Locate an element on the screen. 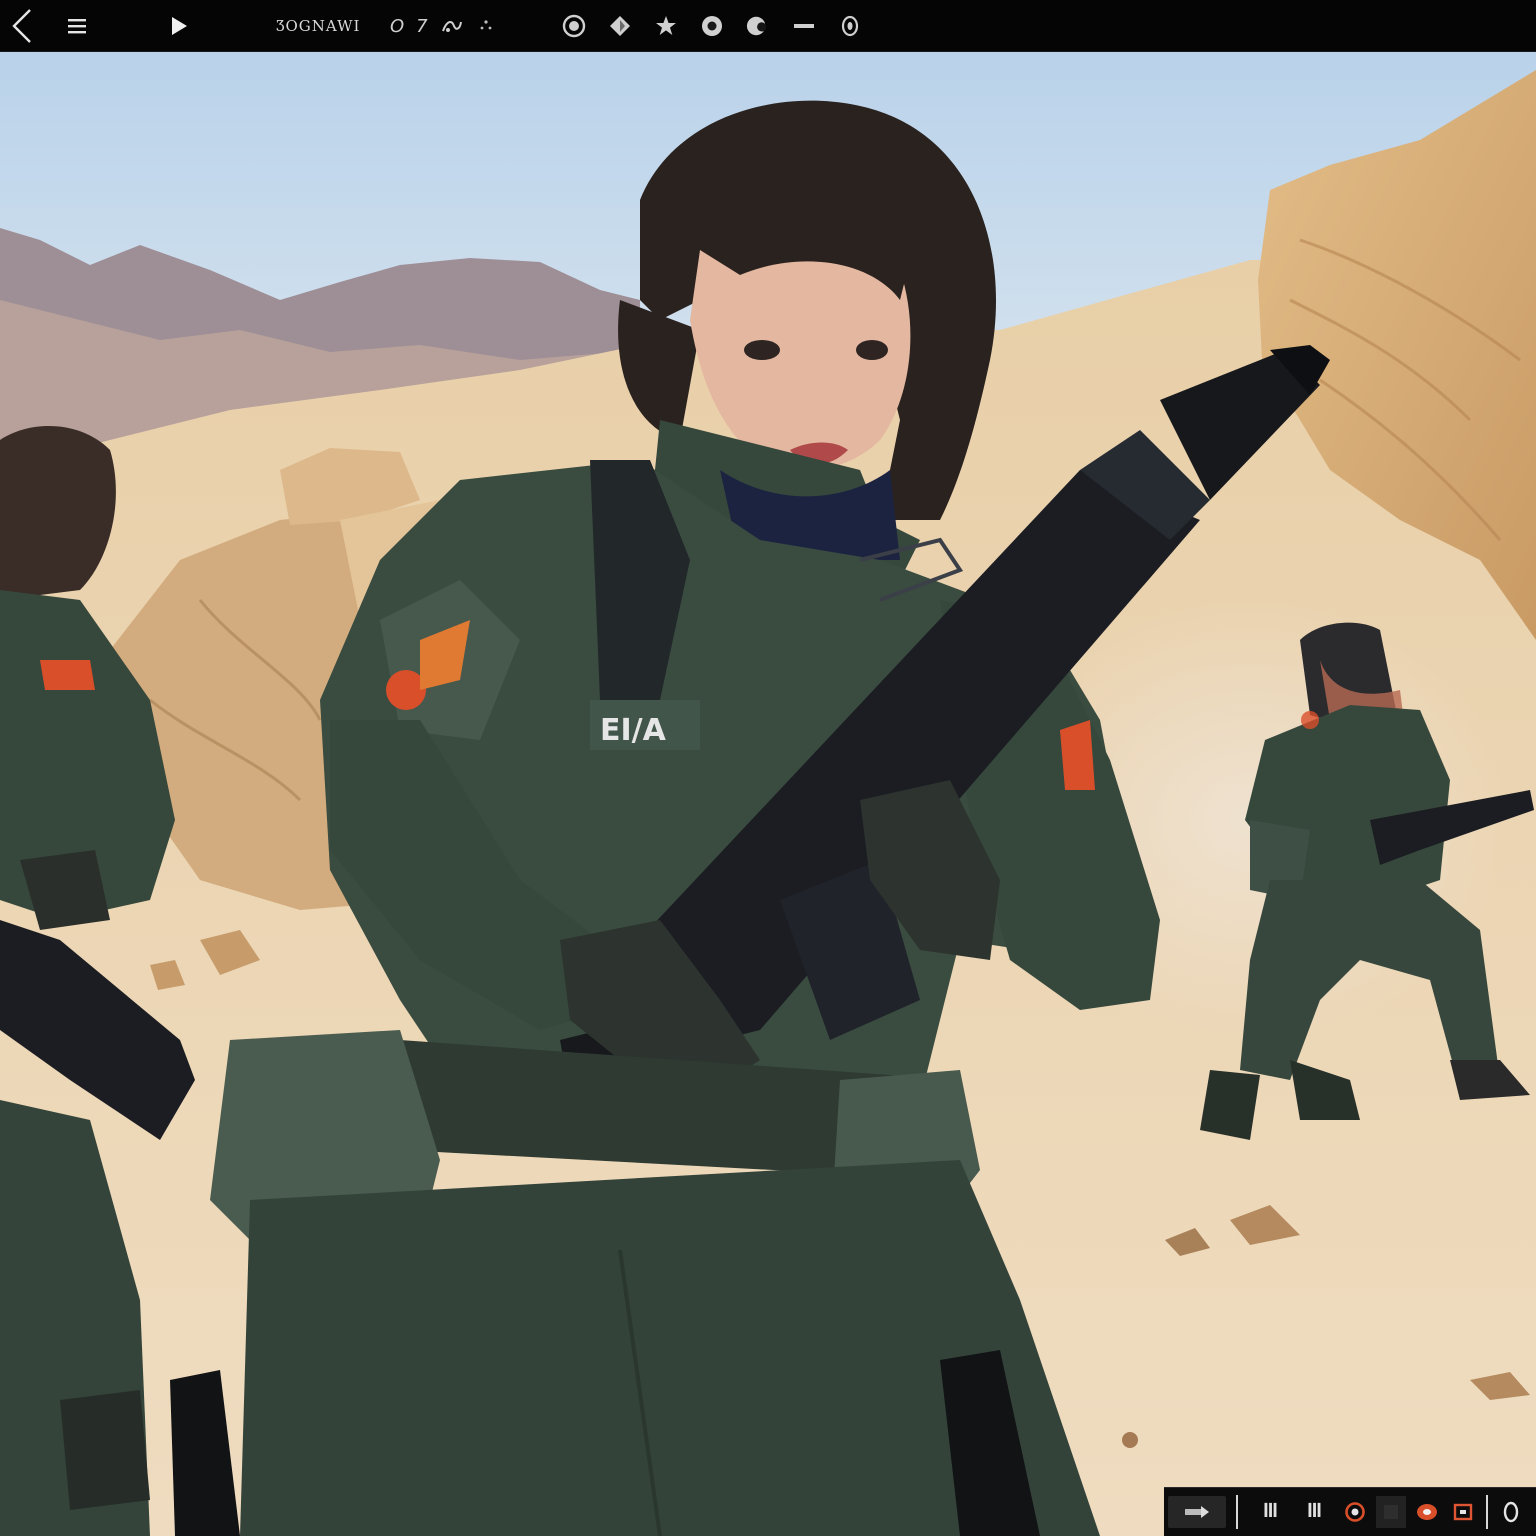 The image size is (1536, 1536). record-button-bottom is located at coordinates (1355, 1512).